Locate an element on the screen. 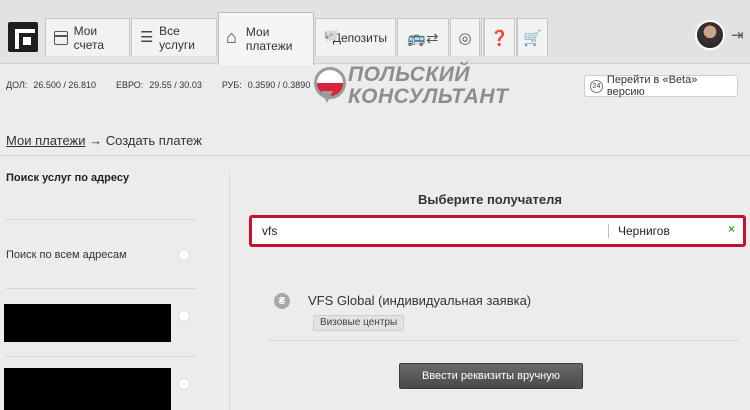 Image resolution: width=750 pixels, height=410 pixels. category-tag: Визовые центры is located at coordinates (359, 323).